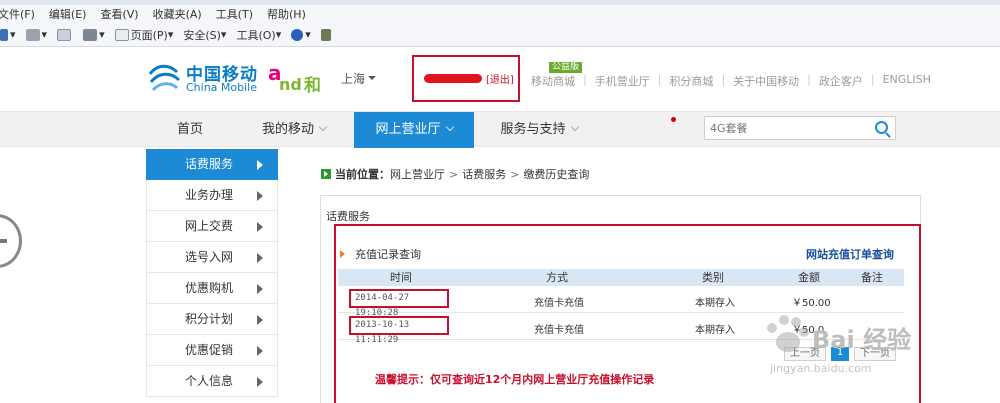  What do you see at coordinates (453, 78) in the screenshot?
I see `redacted-username` at bounding box center [453, 78].